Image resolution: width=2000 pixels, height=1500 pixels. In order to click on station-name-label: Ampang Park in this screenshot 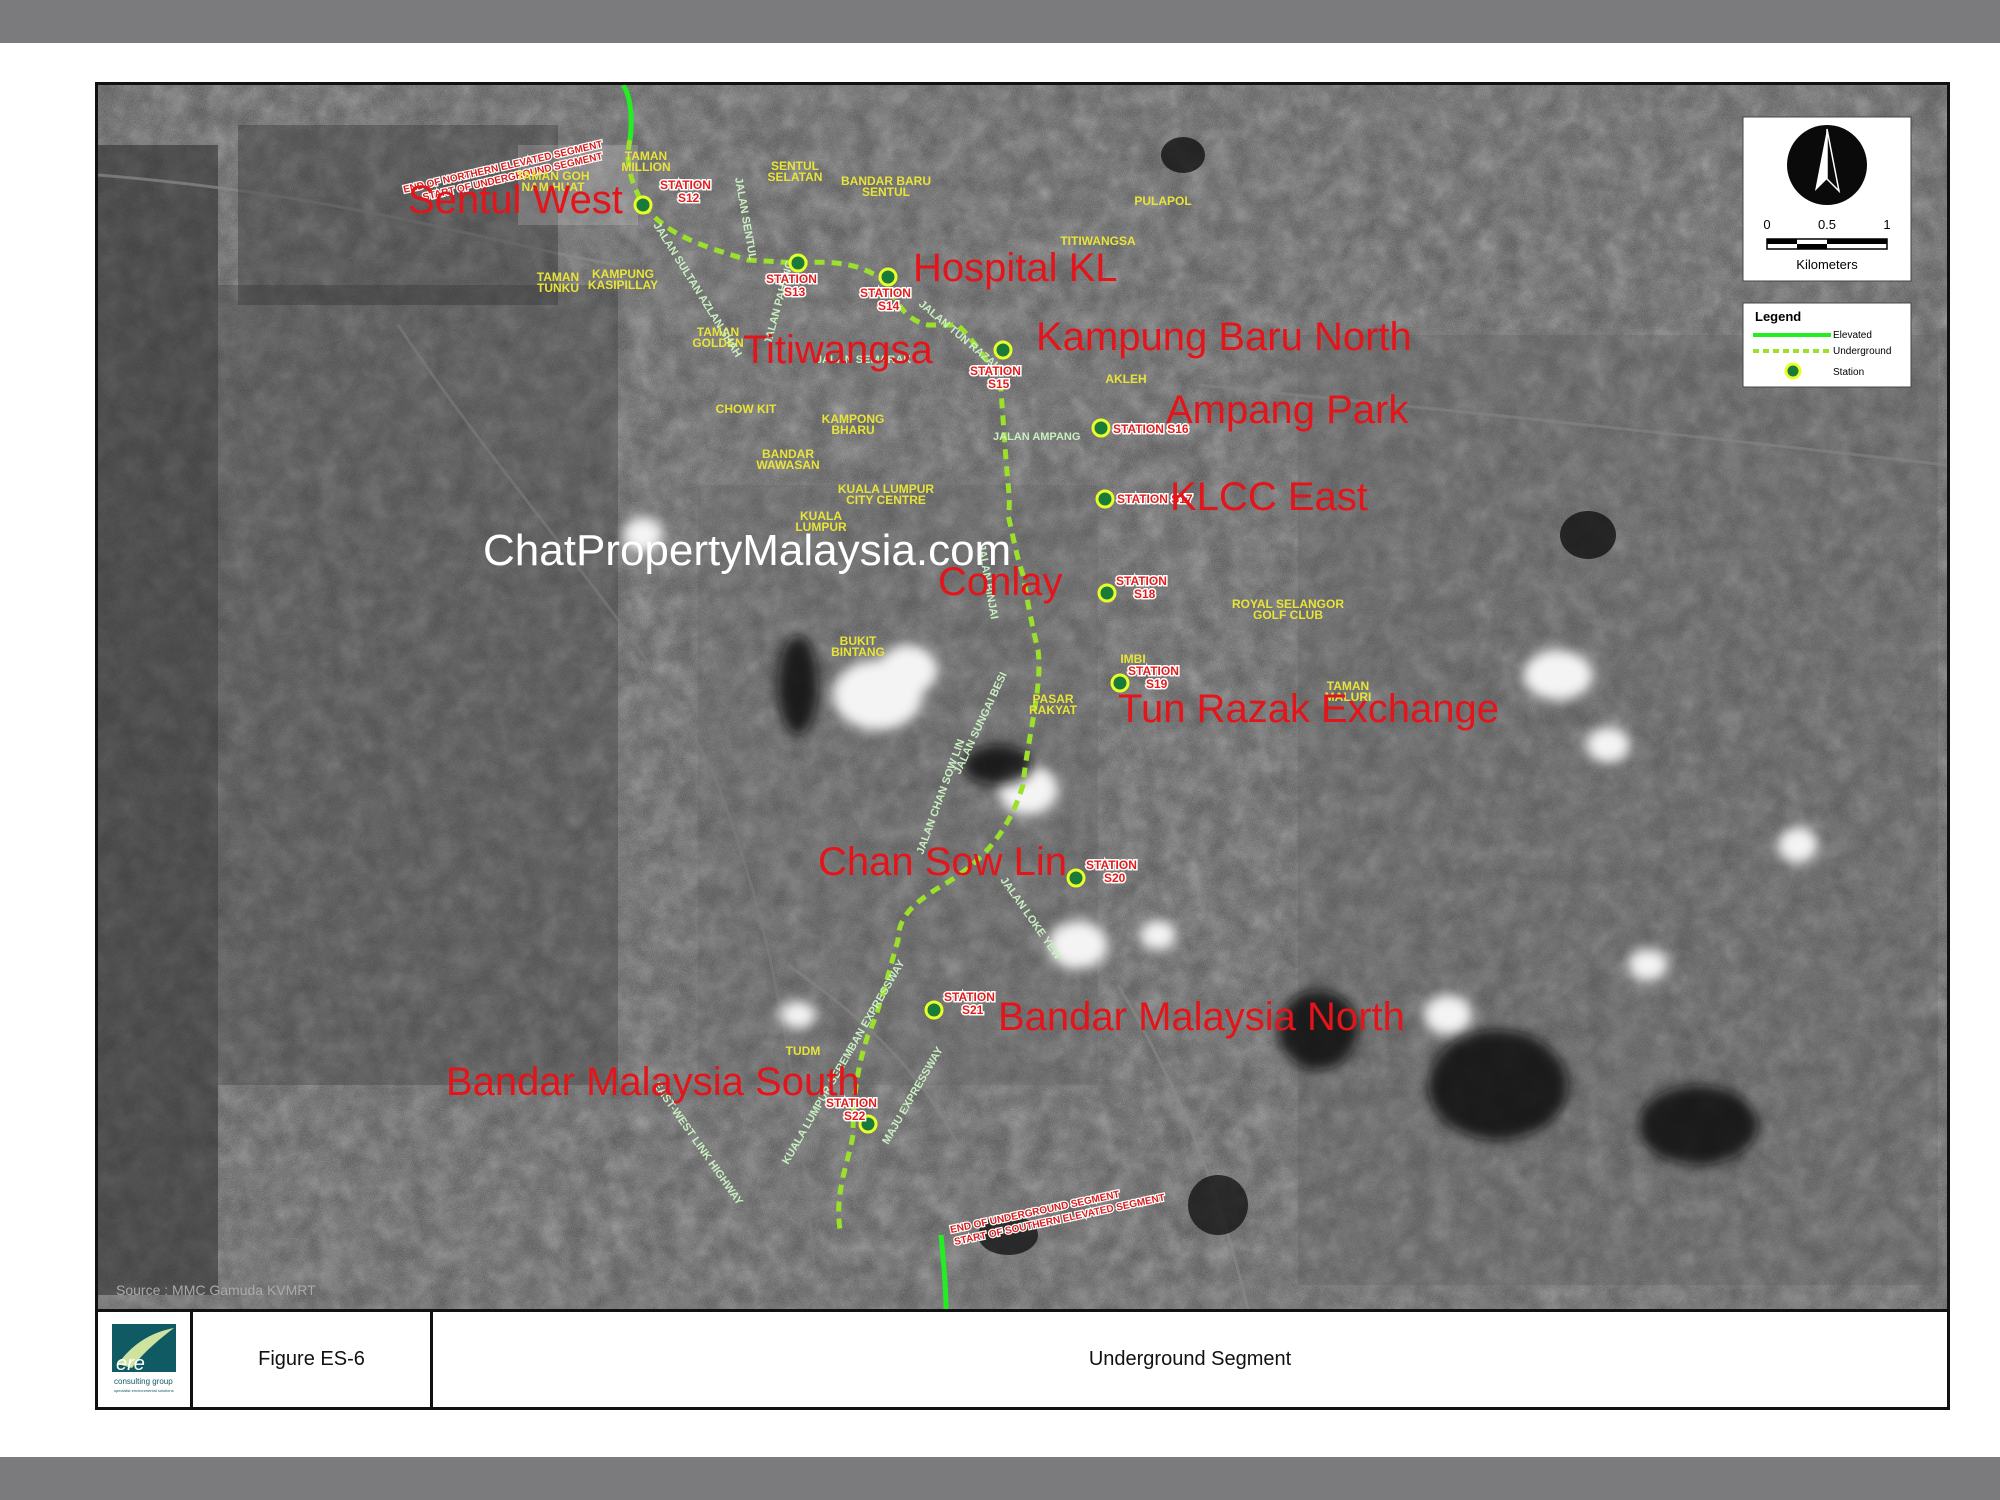, I will do `click(1287, 410)`.